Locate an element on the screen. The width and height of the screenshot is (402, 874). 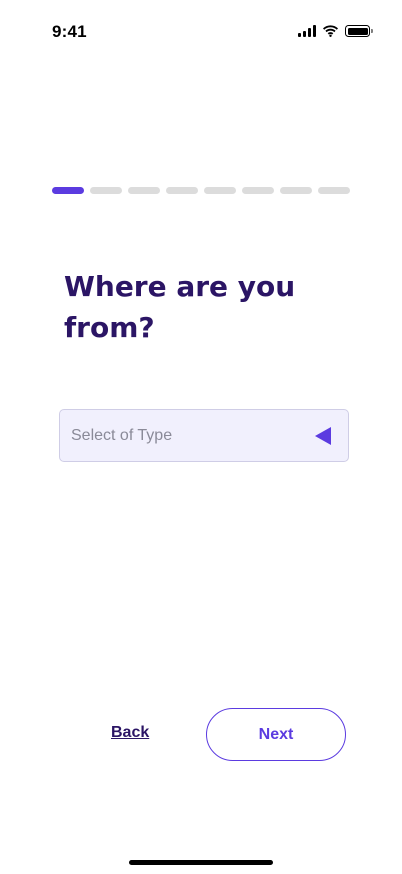
next-button: Next is located at coordinates (276, 734).